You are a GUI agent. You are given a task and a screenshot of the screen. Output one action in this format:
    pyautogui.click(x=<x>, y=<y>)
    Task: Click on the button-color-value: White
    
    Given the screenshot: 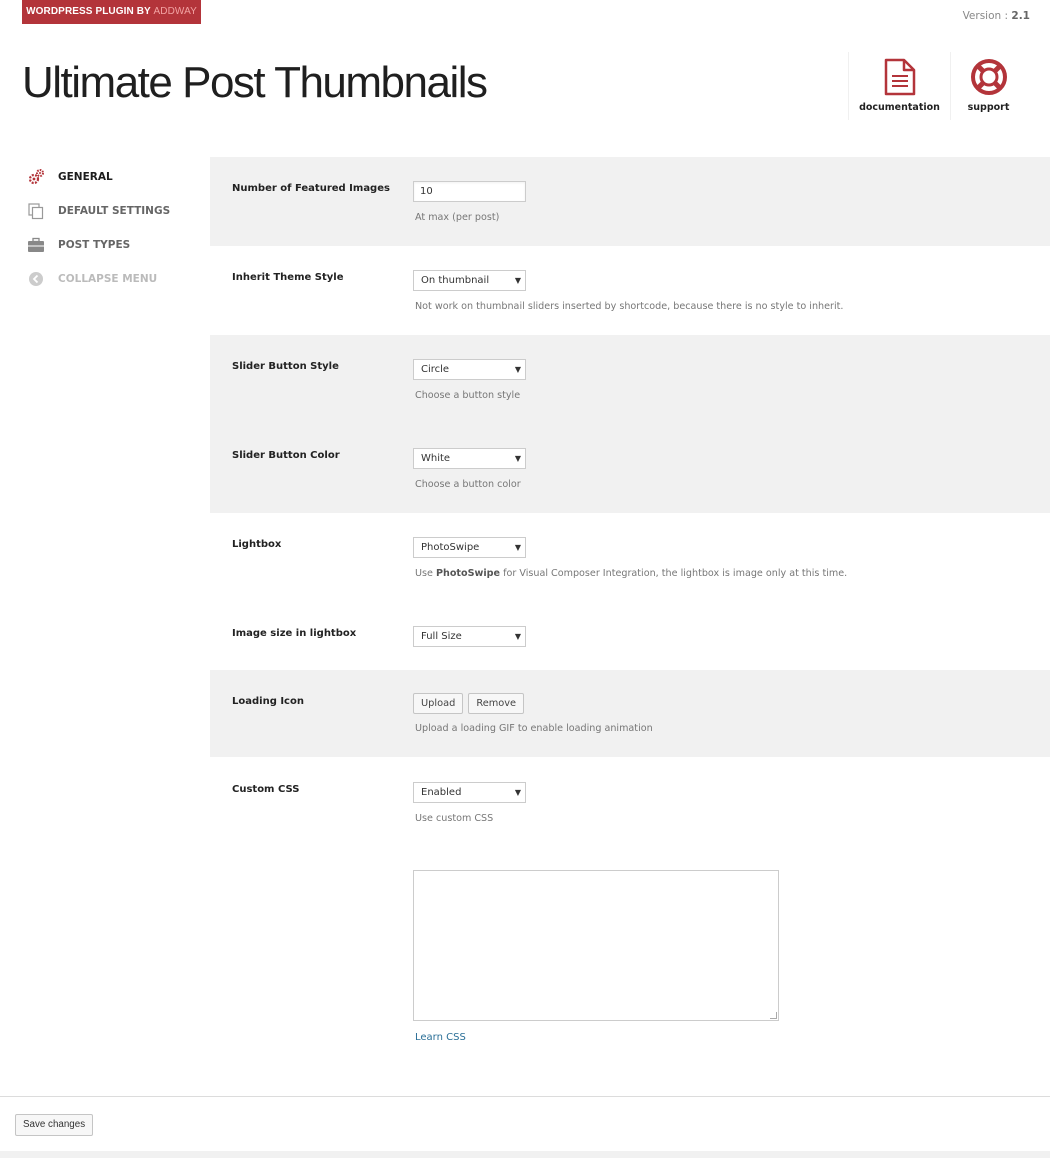 What is the action you would take?
    pyautogui.click(x=436, y=458)
    